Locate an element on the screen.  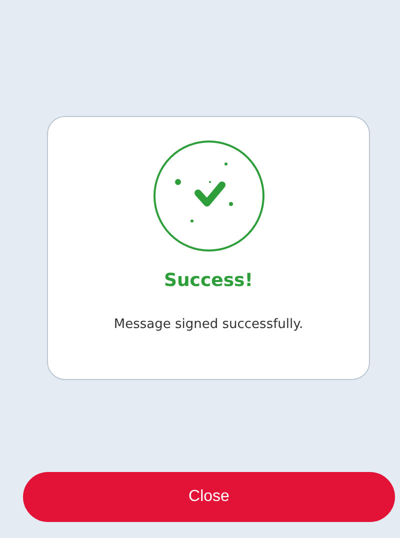
close-button: Close is located at coordinates (209, 497).